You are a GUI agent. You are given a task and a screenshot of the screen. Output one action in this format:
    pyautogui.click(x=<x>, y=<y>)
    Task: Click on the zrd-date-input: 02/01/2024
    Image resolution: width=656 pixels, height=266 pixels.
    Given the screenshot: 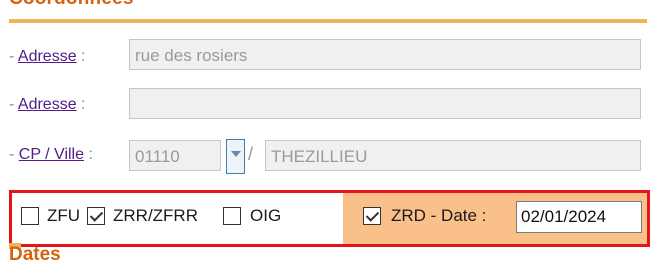 What is the action you would take?
    pyautogui.click(x=579, y=217)
    